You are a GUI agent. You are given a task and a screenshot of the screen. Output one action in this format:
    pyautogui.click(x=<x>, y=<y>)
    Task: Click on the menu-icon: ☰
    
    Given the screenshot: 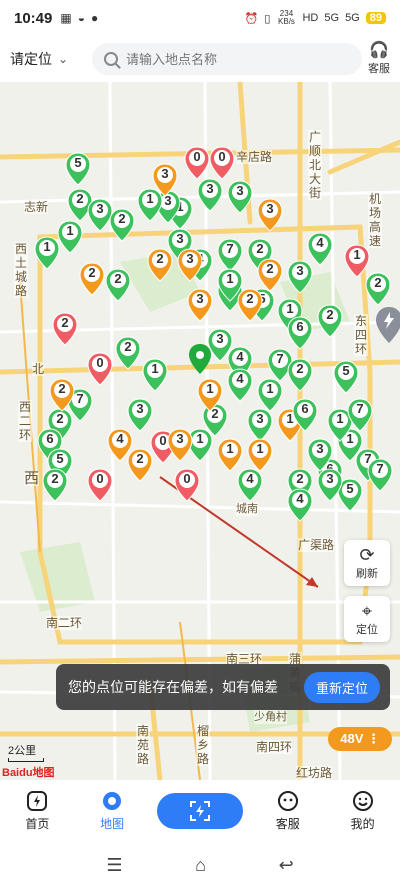 What is the action you would take?
    pyautogui.click(x=114, y=865)
    